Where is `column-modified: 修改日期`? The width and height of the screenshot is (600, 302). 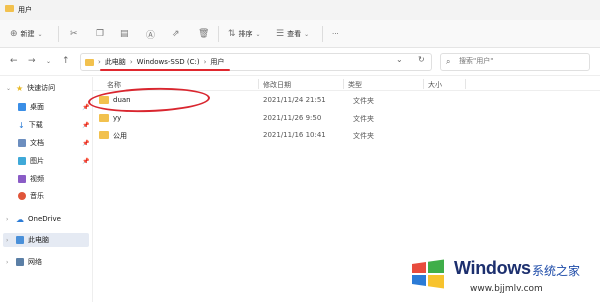 column-modified: 修改日期 is located at coordinates (277, 85).